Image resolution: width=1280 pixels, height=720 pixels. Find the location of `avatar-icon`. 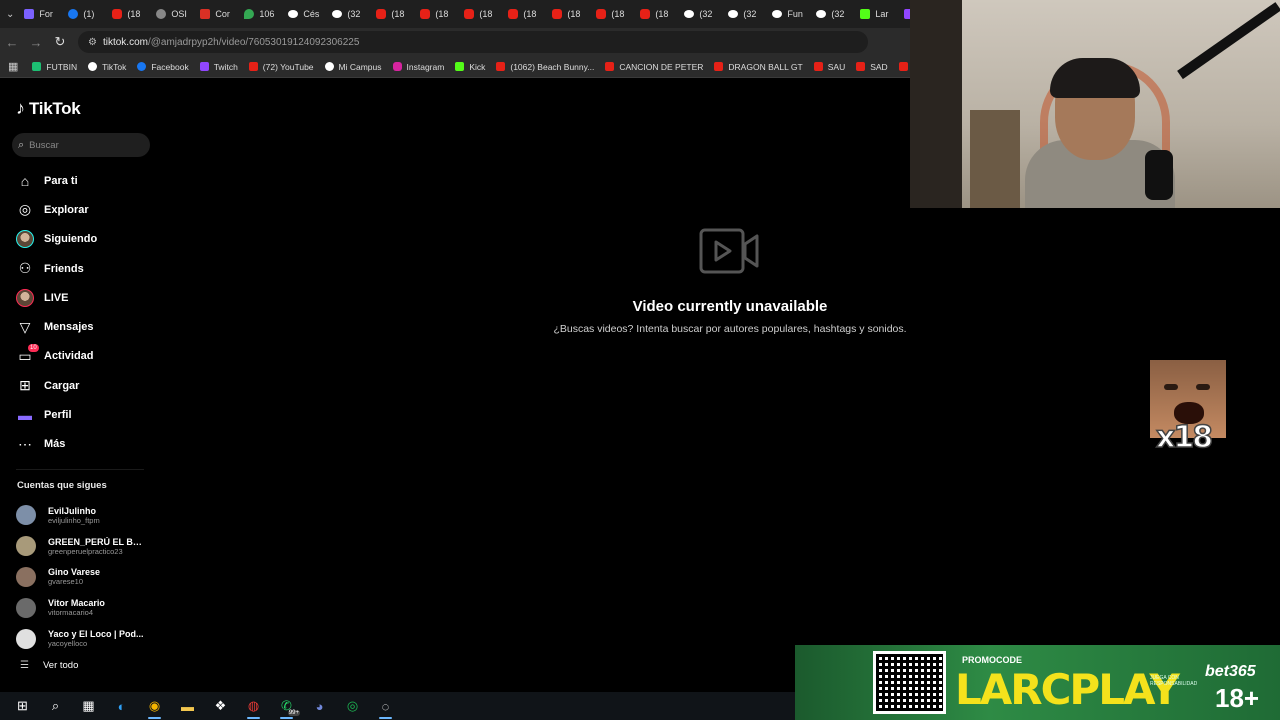

avatar-icon is located at coordinates (25, 239).